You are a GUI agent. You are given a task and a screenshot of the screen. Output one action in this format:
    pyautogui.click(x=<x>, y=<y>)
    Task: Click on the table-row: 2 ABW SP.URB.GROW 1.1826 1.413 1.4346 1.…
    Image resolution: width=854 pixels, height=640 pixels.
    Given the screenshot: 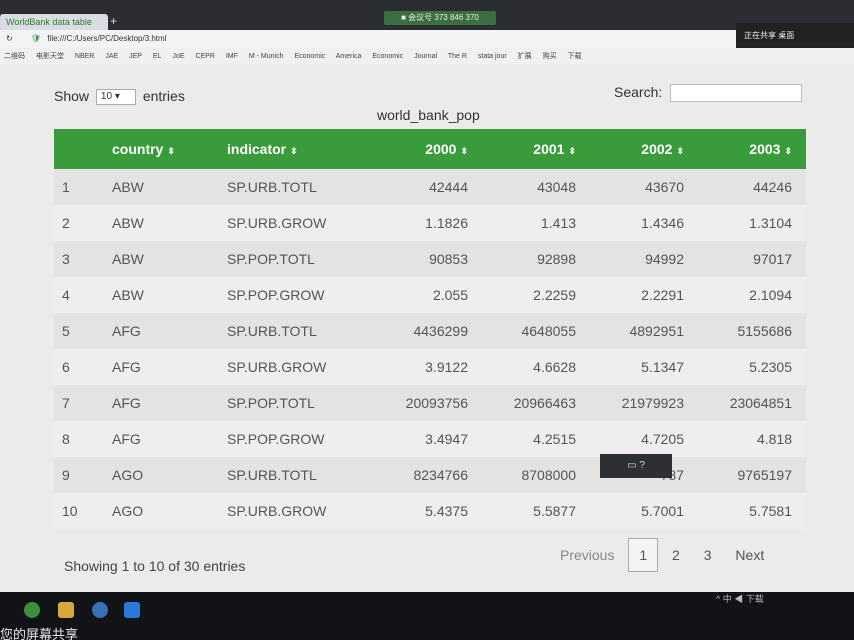 What is the action you would take?
    pyautogui.click(x=430, y=223)
    